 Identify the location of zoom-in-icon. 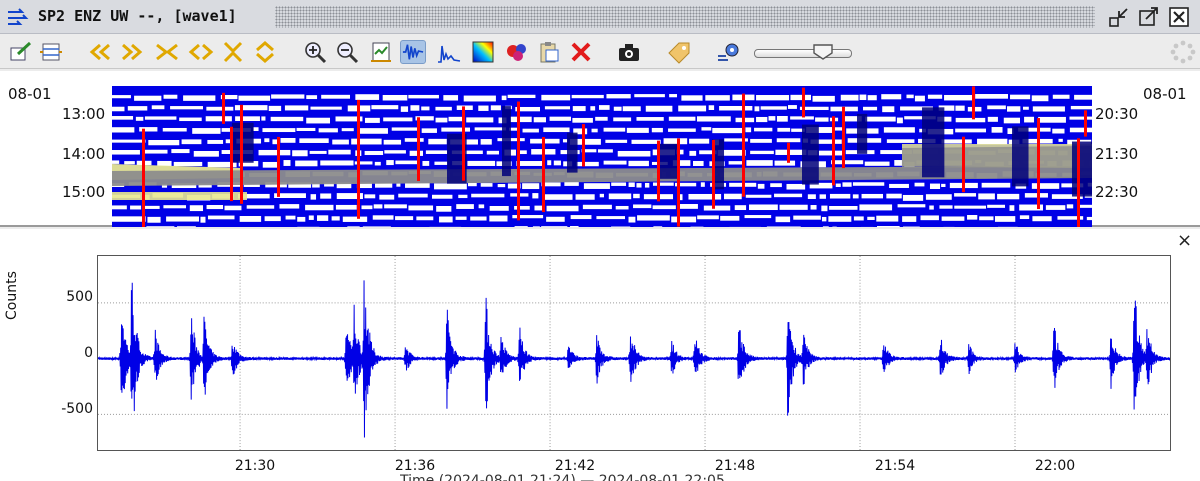
(315, 52).